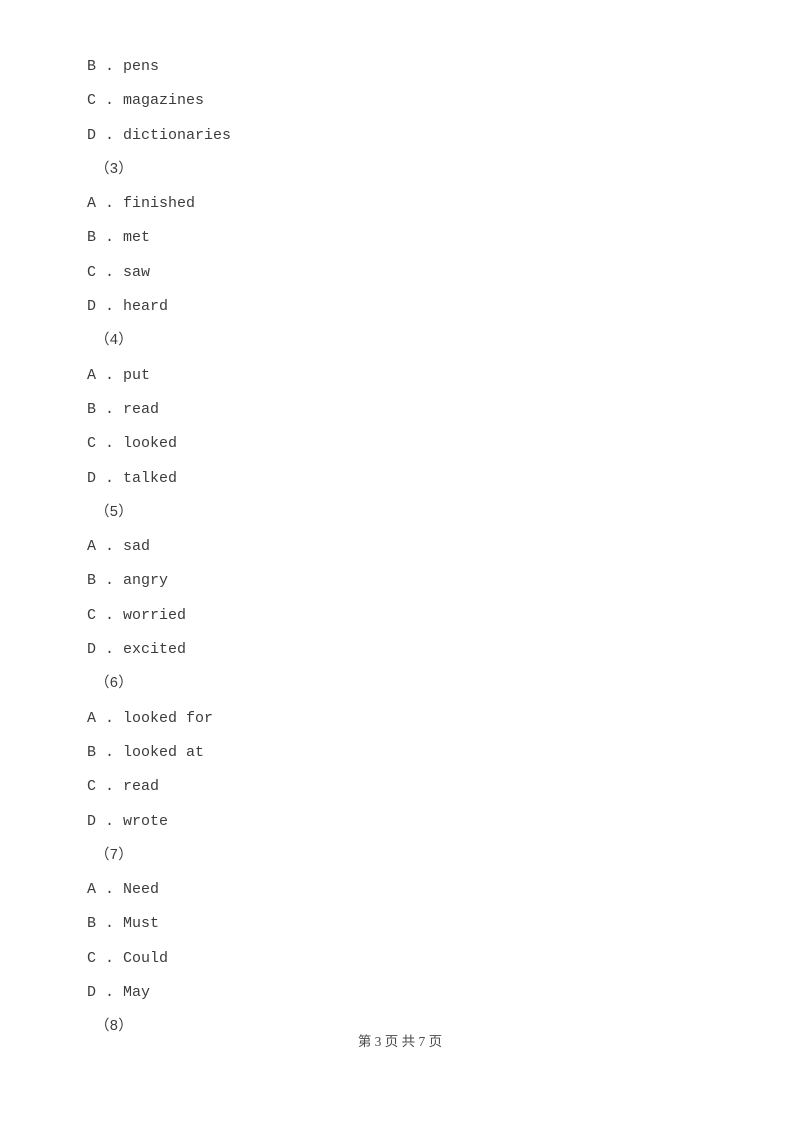  I want to click on answer-option: D . dictionaries, so click(159, 135).